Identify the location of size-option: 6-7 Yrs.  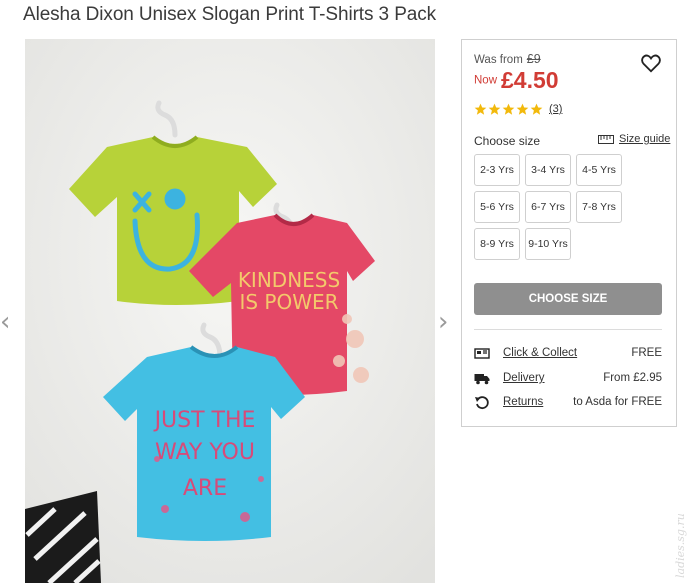
(548, 207).